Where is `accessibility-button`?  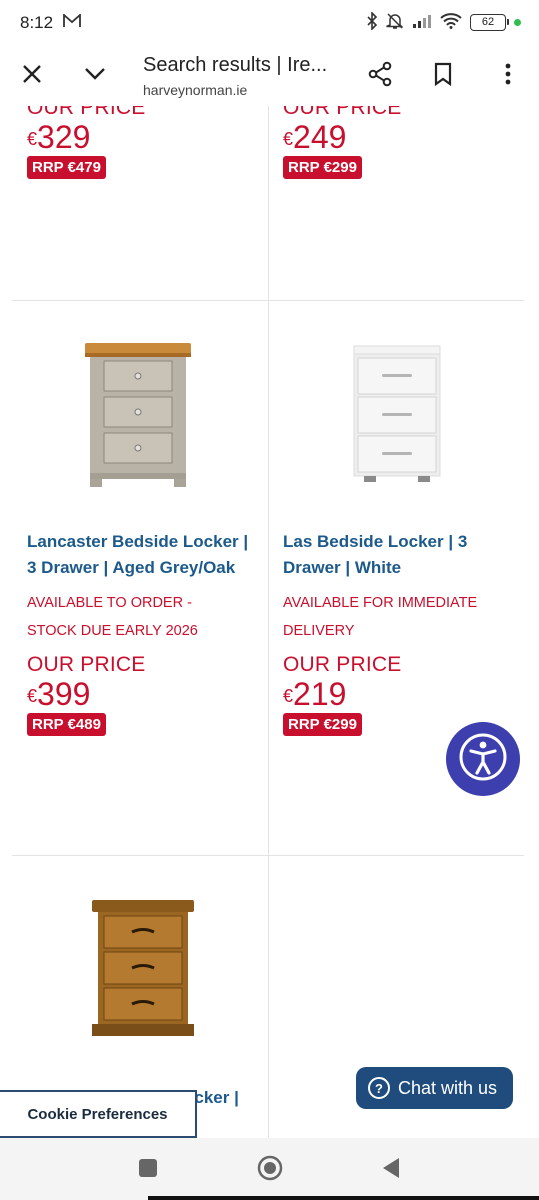 accessibility-button is located at coordinates (483, 759).